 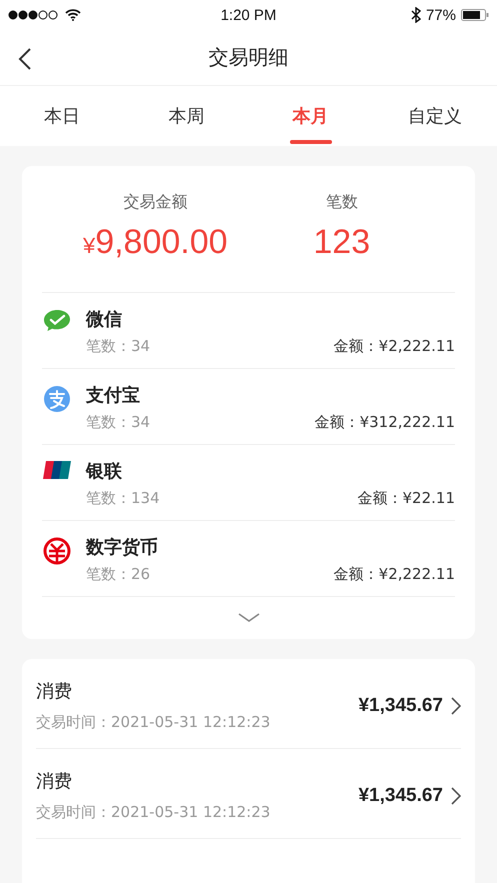 What do you see at coordinates (34, 15) in the screenshot?
I see `signal-icon` at bounding box center [34, 15].